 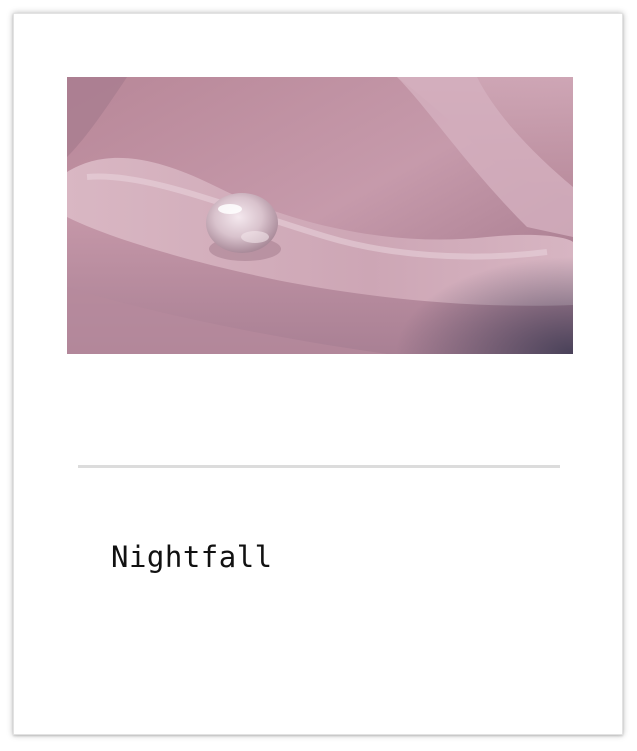 I want to click on card-caption: Nightfall, so click(x=192, y=557).